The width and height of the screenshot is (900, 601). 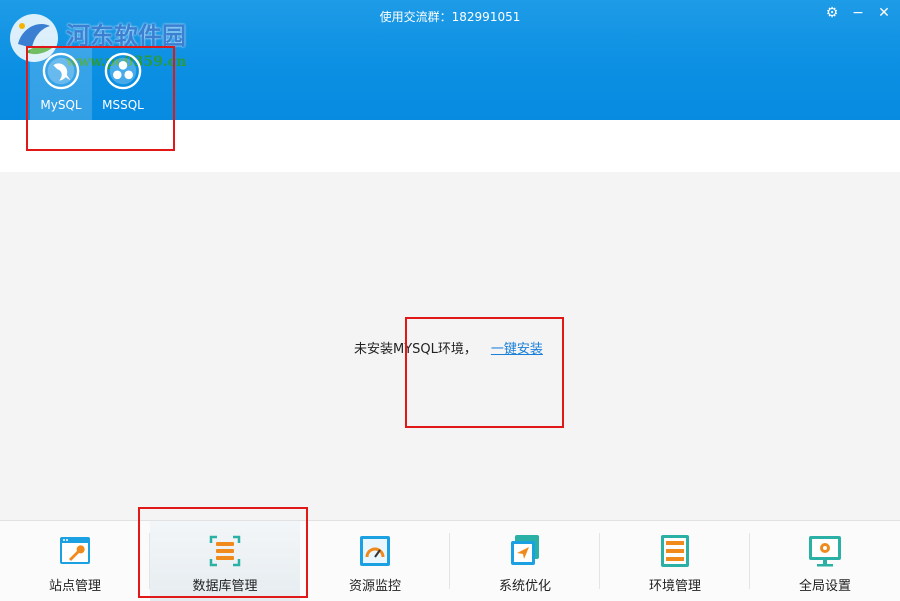 I want to click on minimize-icon: −, so click(x=858, y=13).